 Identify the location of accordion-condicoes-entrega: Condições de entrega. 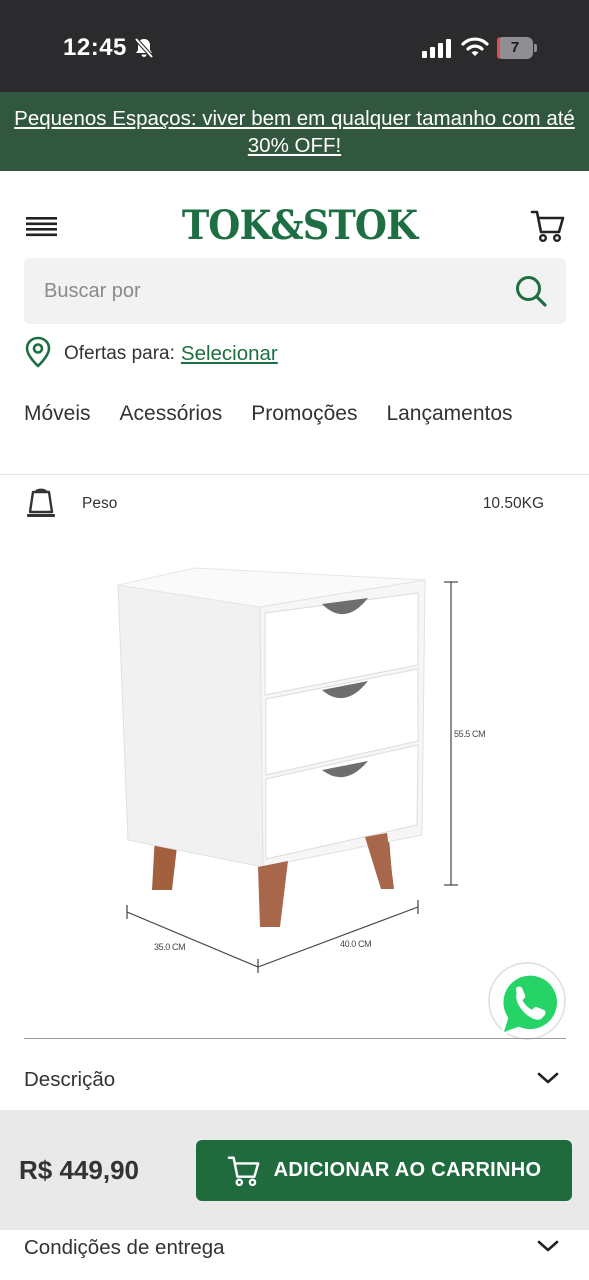
(295, 1248).